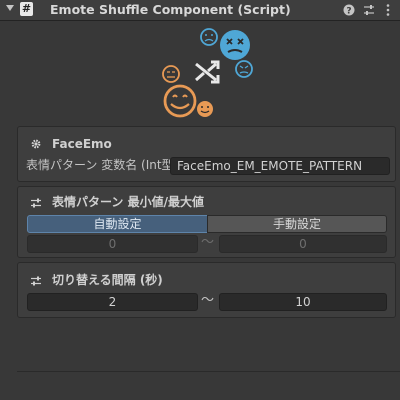 Image resolution: width=400 pixels, height=400 pixels. I want to click on pattern-range-title: 表情パターン 最小値/最大値, so click(128, 202).